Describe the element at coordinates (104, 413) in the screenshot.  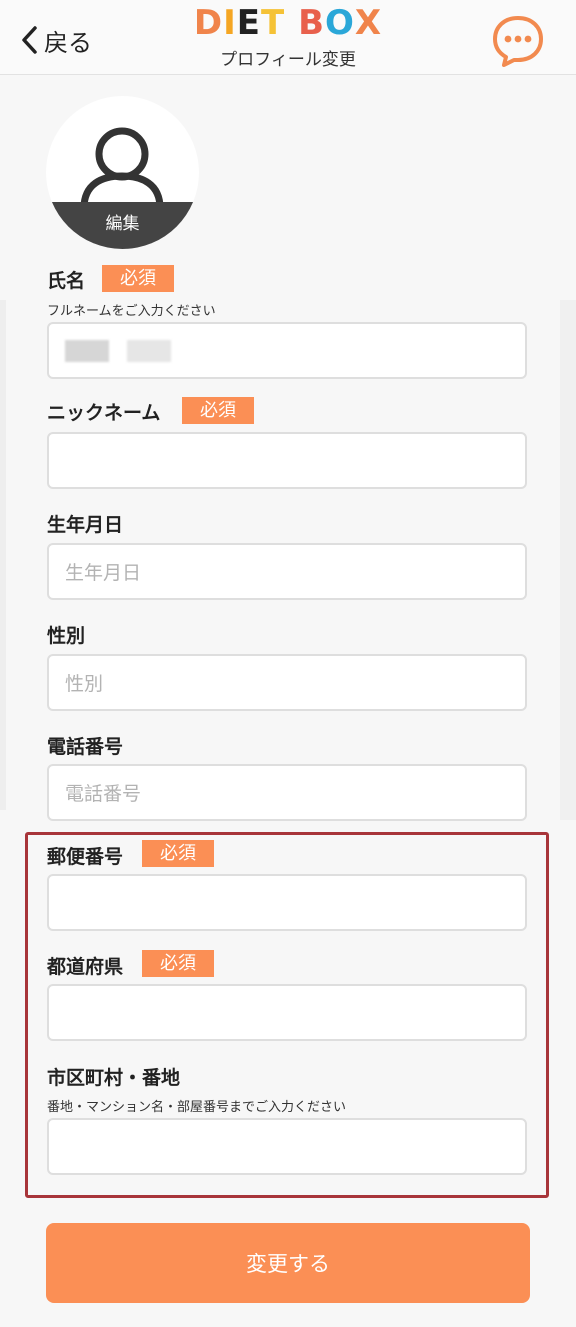
I see `nickname-label: ニックネーム` at that location.